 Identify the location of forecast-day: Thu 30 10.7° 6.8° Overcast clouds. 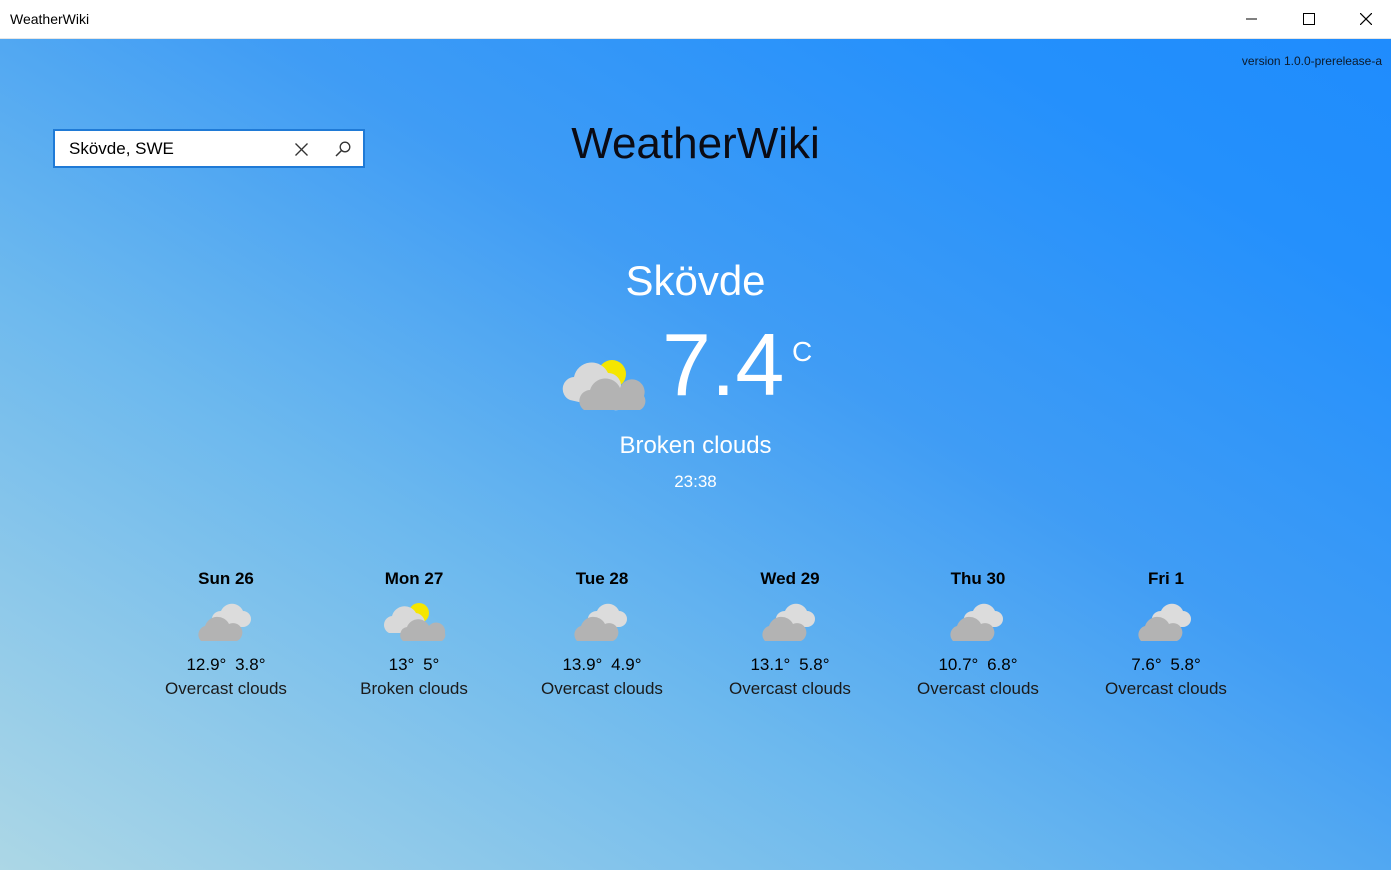
(978, 634).